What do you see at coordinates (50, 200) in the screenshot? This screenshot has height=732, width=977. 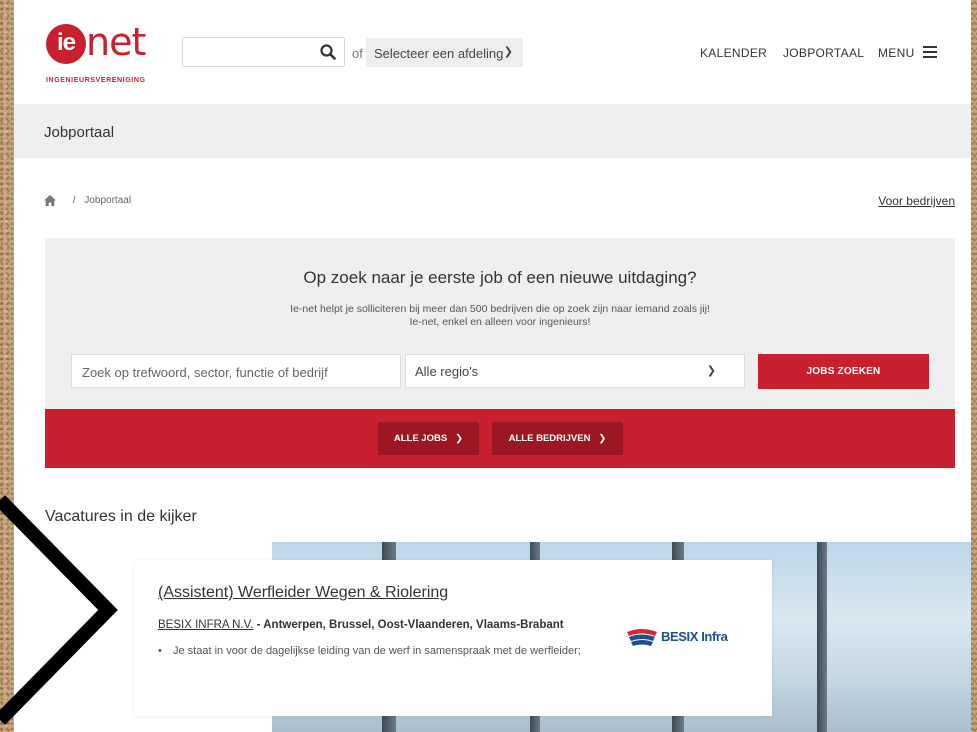 I see `home-icon` at bounding box center [50, 200].